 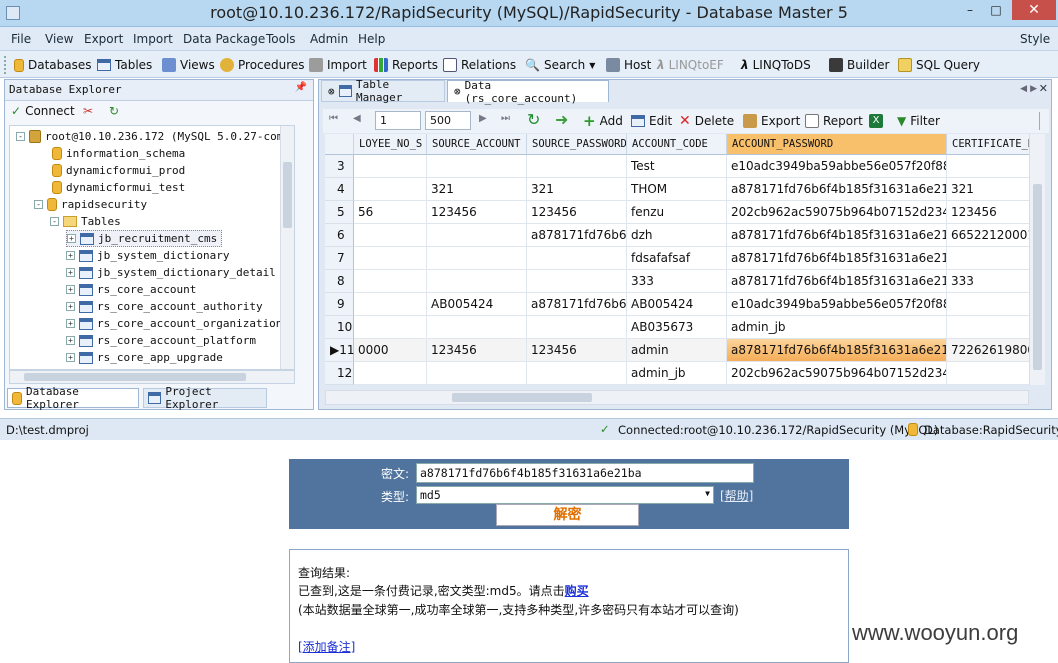 What do you see at coordinates (1043, 88) in the screenshot?
I see `close-document-icon: ✕` at bounding box center [1043, 88].